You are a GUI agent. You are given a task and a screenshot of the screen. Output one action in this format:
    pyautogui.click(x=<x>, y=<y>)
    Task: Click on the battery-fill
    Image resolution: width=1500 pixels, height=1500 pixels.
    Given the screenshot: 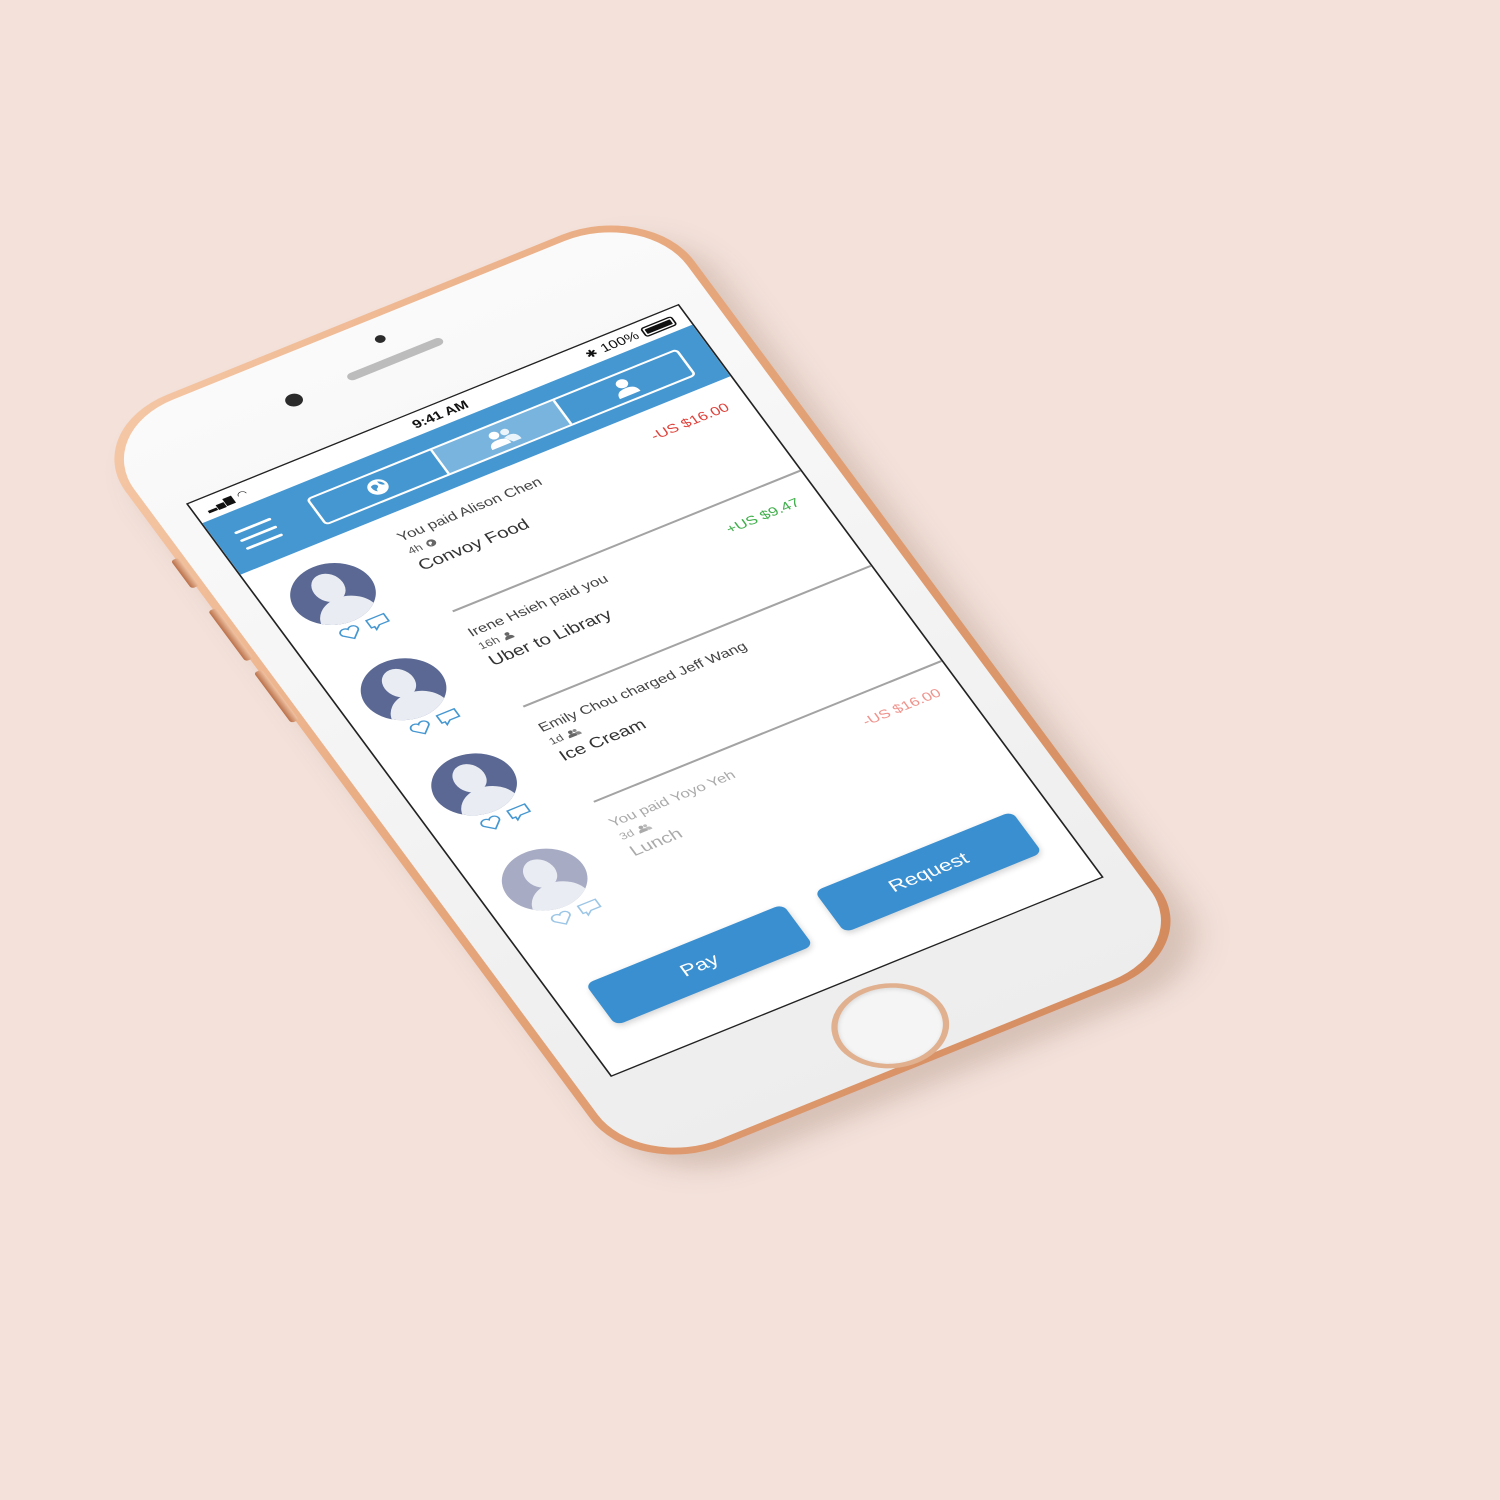 What is the action you would take?
    pyautogui.click(x=658, y=326)
    